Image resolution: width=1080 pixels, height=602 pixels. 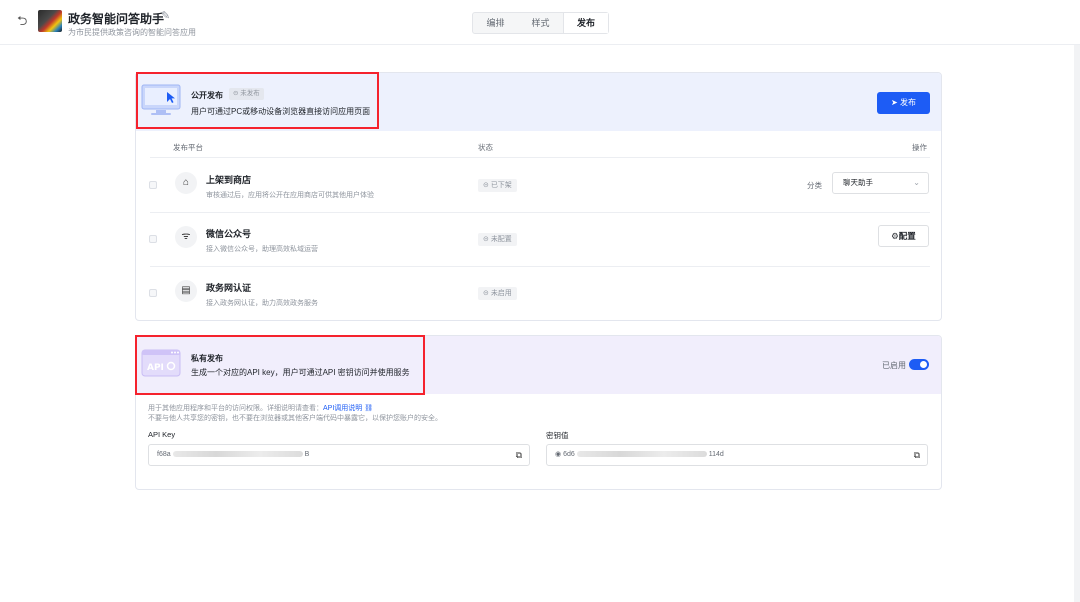 I want to click on row-desc: 接入政务网认证，助力高效政务服务, so click(x=262, y=303).